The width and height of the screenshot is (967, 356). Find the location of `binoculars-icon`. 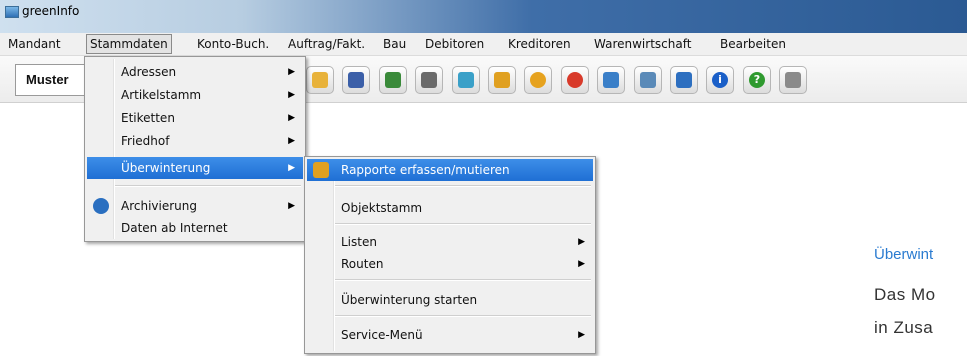

binoculars-icon is located at coordinates (429, 80).